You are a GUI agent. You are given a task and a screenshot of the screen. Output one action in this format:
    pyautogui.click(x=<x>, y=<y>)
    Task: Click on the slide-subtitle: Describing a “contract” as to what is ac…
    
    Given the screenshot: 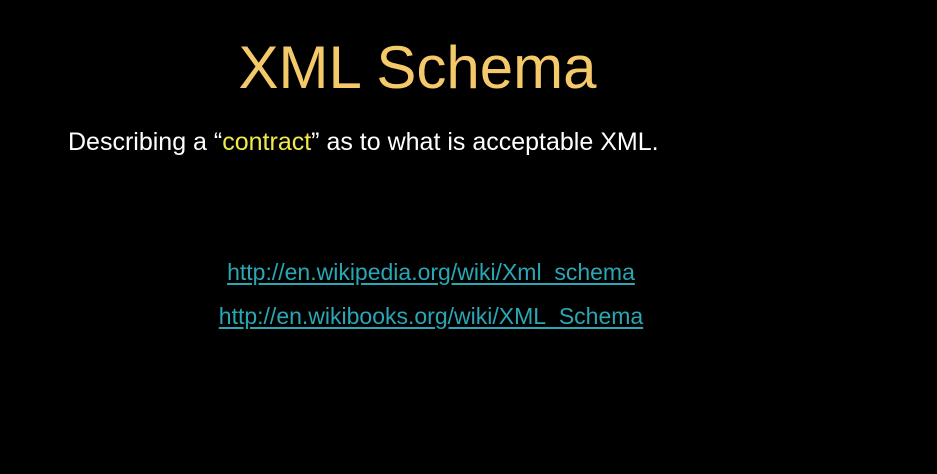 What is the action you would take?
    pyautogui.click(x=363, y=142)
    